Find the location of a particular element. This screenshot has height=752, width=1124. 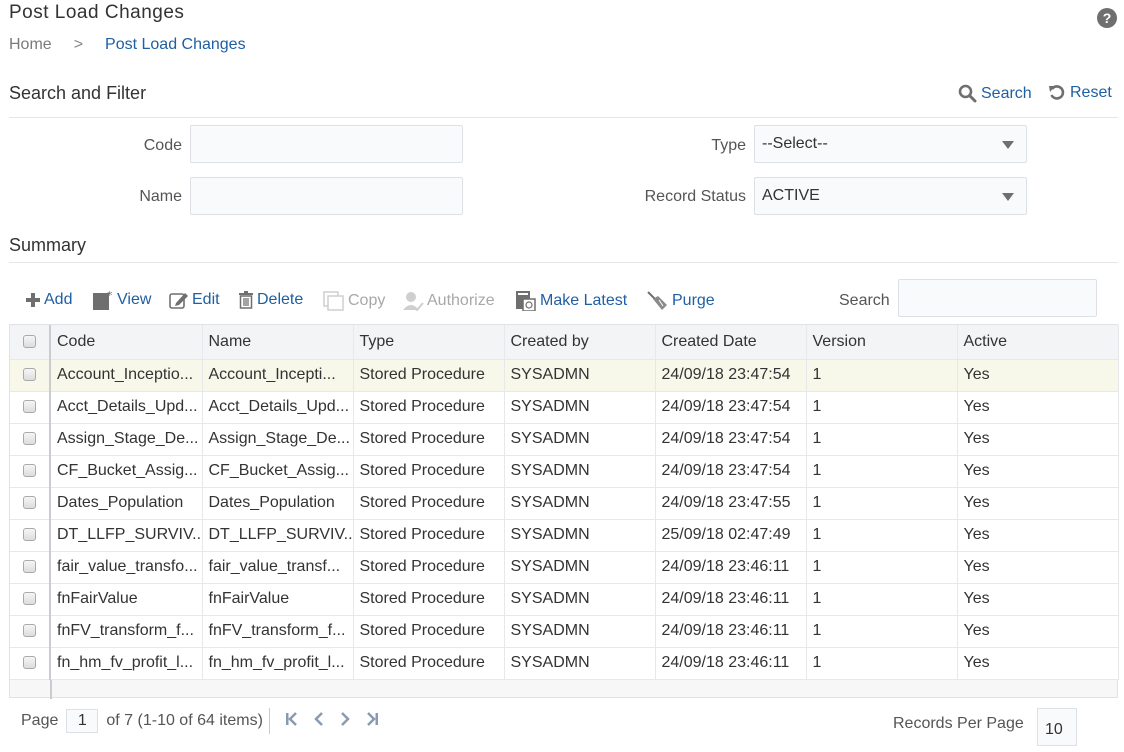

code-input is located at coordinates (326, 144).